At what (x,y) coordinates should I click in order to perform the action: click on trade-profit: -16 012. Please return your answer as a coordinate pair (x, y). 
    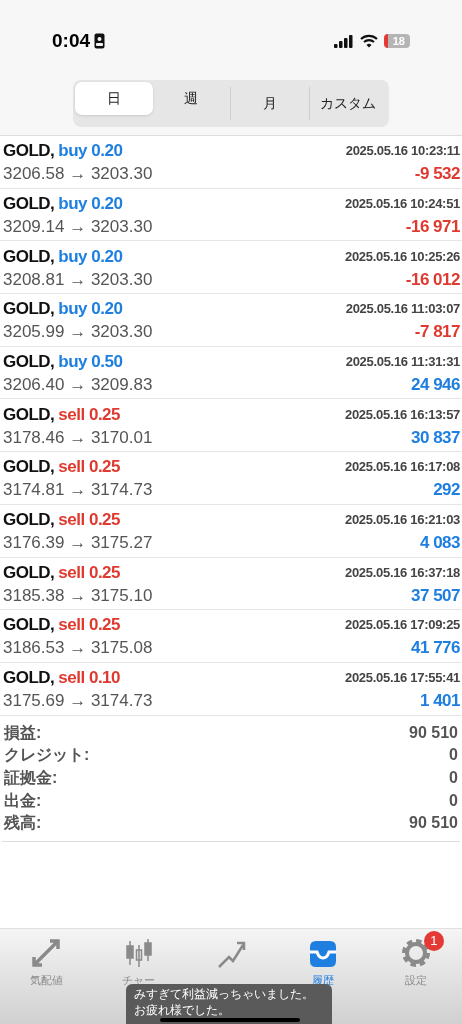
    Looking at the image, I should click on (432, 279).